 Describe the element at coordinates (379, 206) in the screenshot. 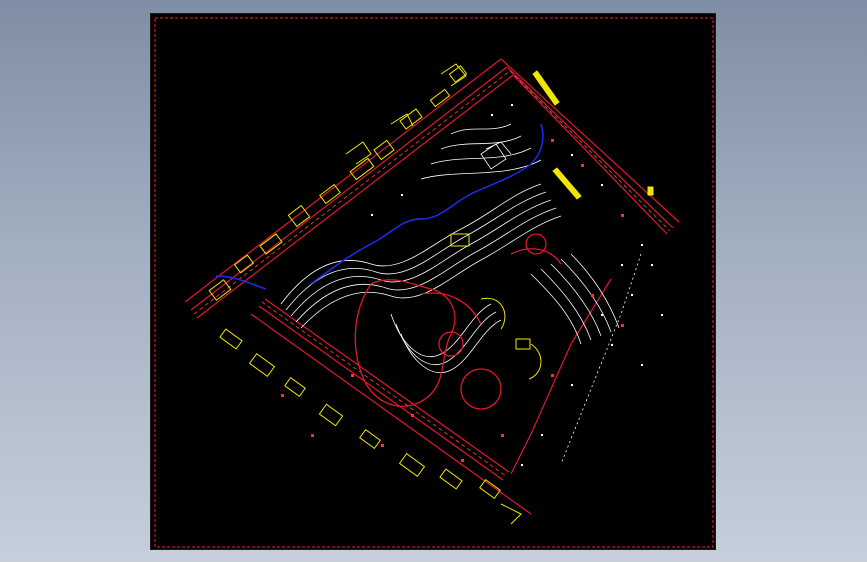

I see `stream` at that location.